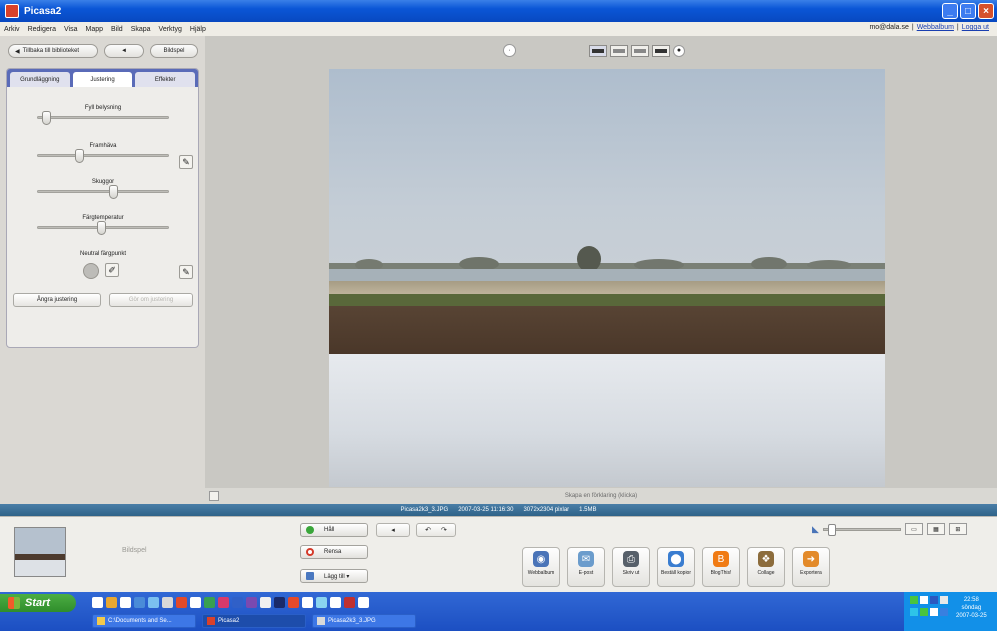  What do you see at coordinates (40, 79) in the screenshot?
I see `tab-basic-fixes: Grundläggning` at bounding box center [40, 79].